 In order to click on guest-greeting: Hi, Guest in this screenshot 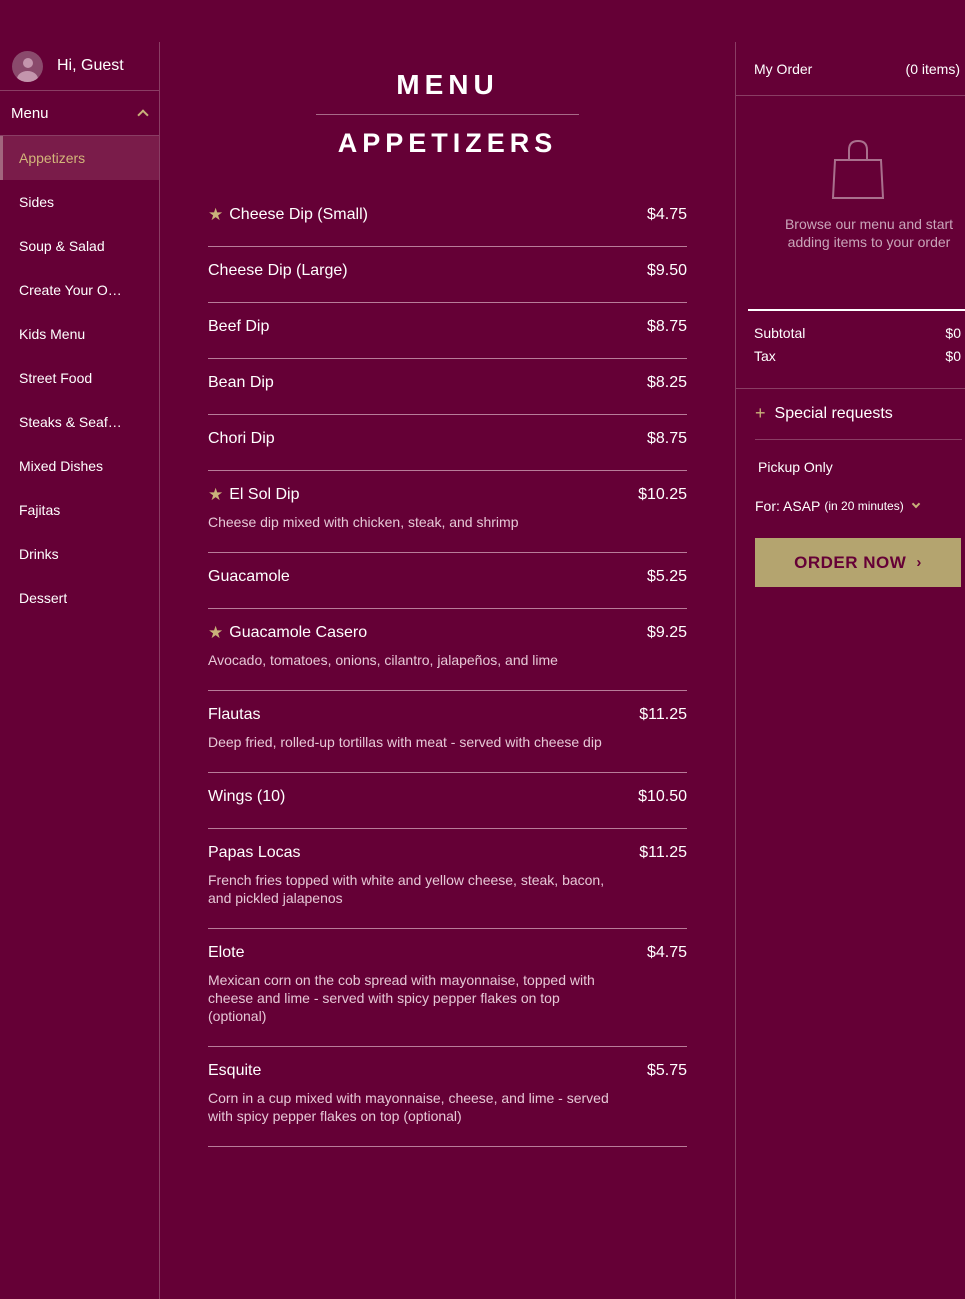, I will do `click(90, 65)`.